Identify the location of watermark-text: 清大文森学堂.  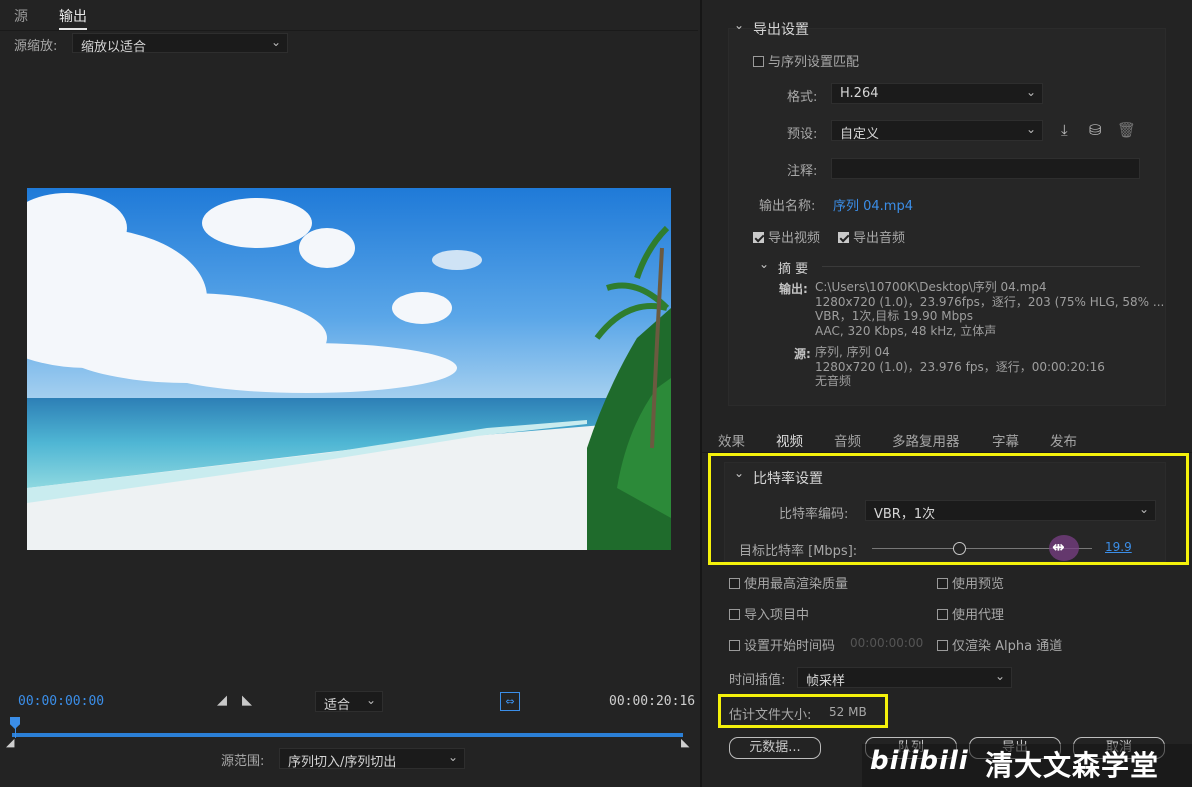
(1072, 765).